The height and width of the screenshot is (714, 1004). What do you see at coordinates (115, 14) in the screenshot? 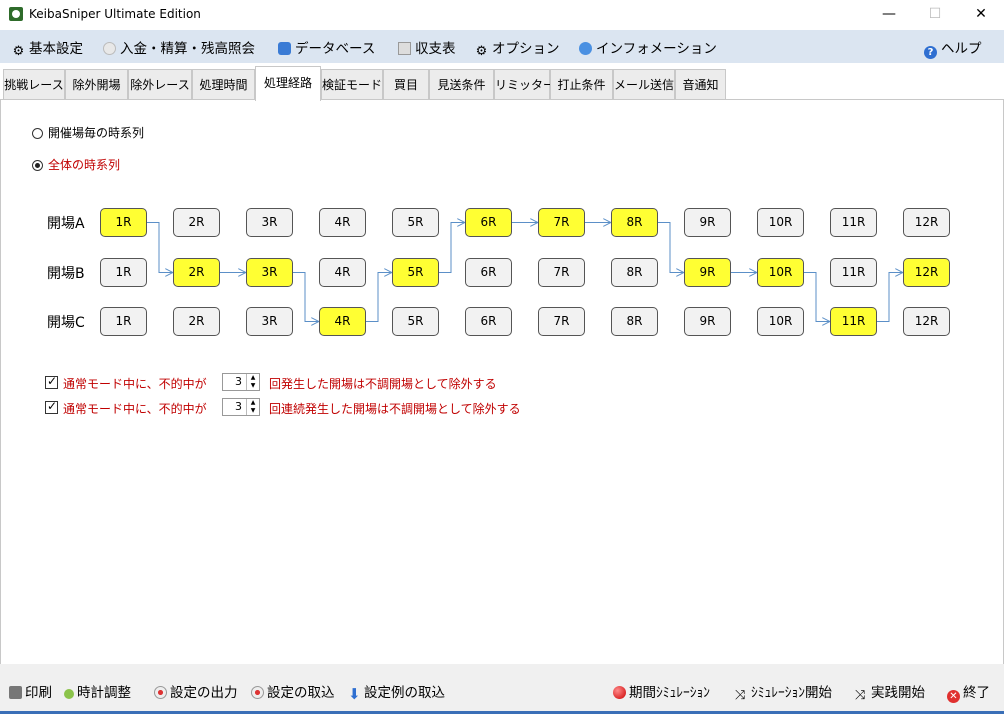
I see `window-title: KeibaSniper Ultimate Edition` at bounding box center [115, 14].